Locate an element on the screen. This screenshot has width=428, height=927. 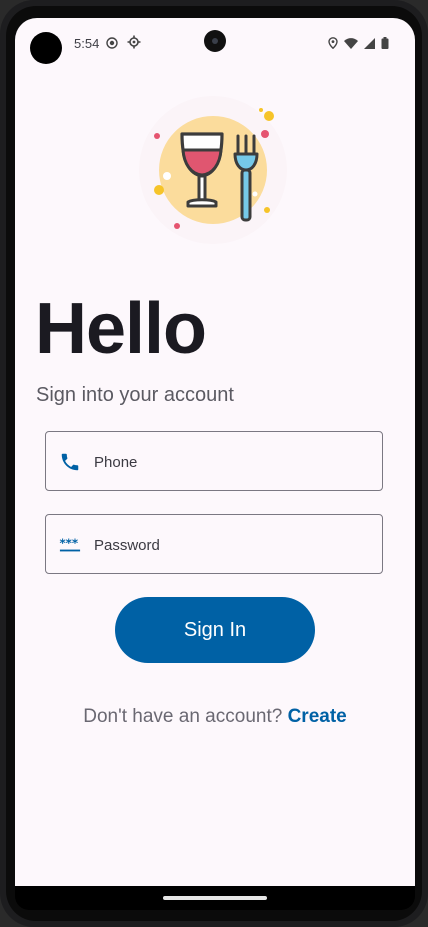
status-time: 5:54 is located at coordinates (87, 43).